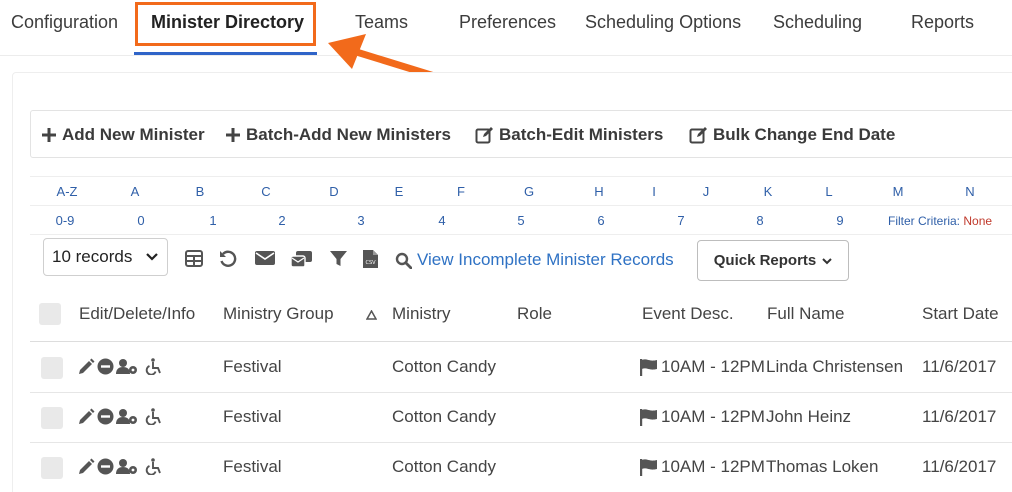 The height and width of the screenshot is (492, 1012). I want to click on alpha-filter-1: 1, so click(212, 220).